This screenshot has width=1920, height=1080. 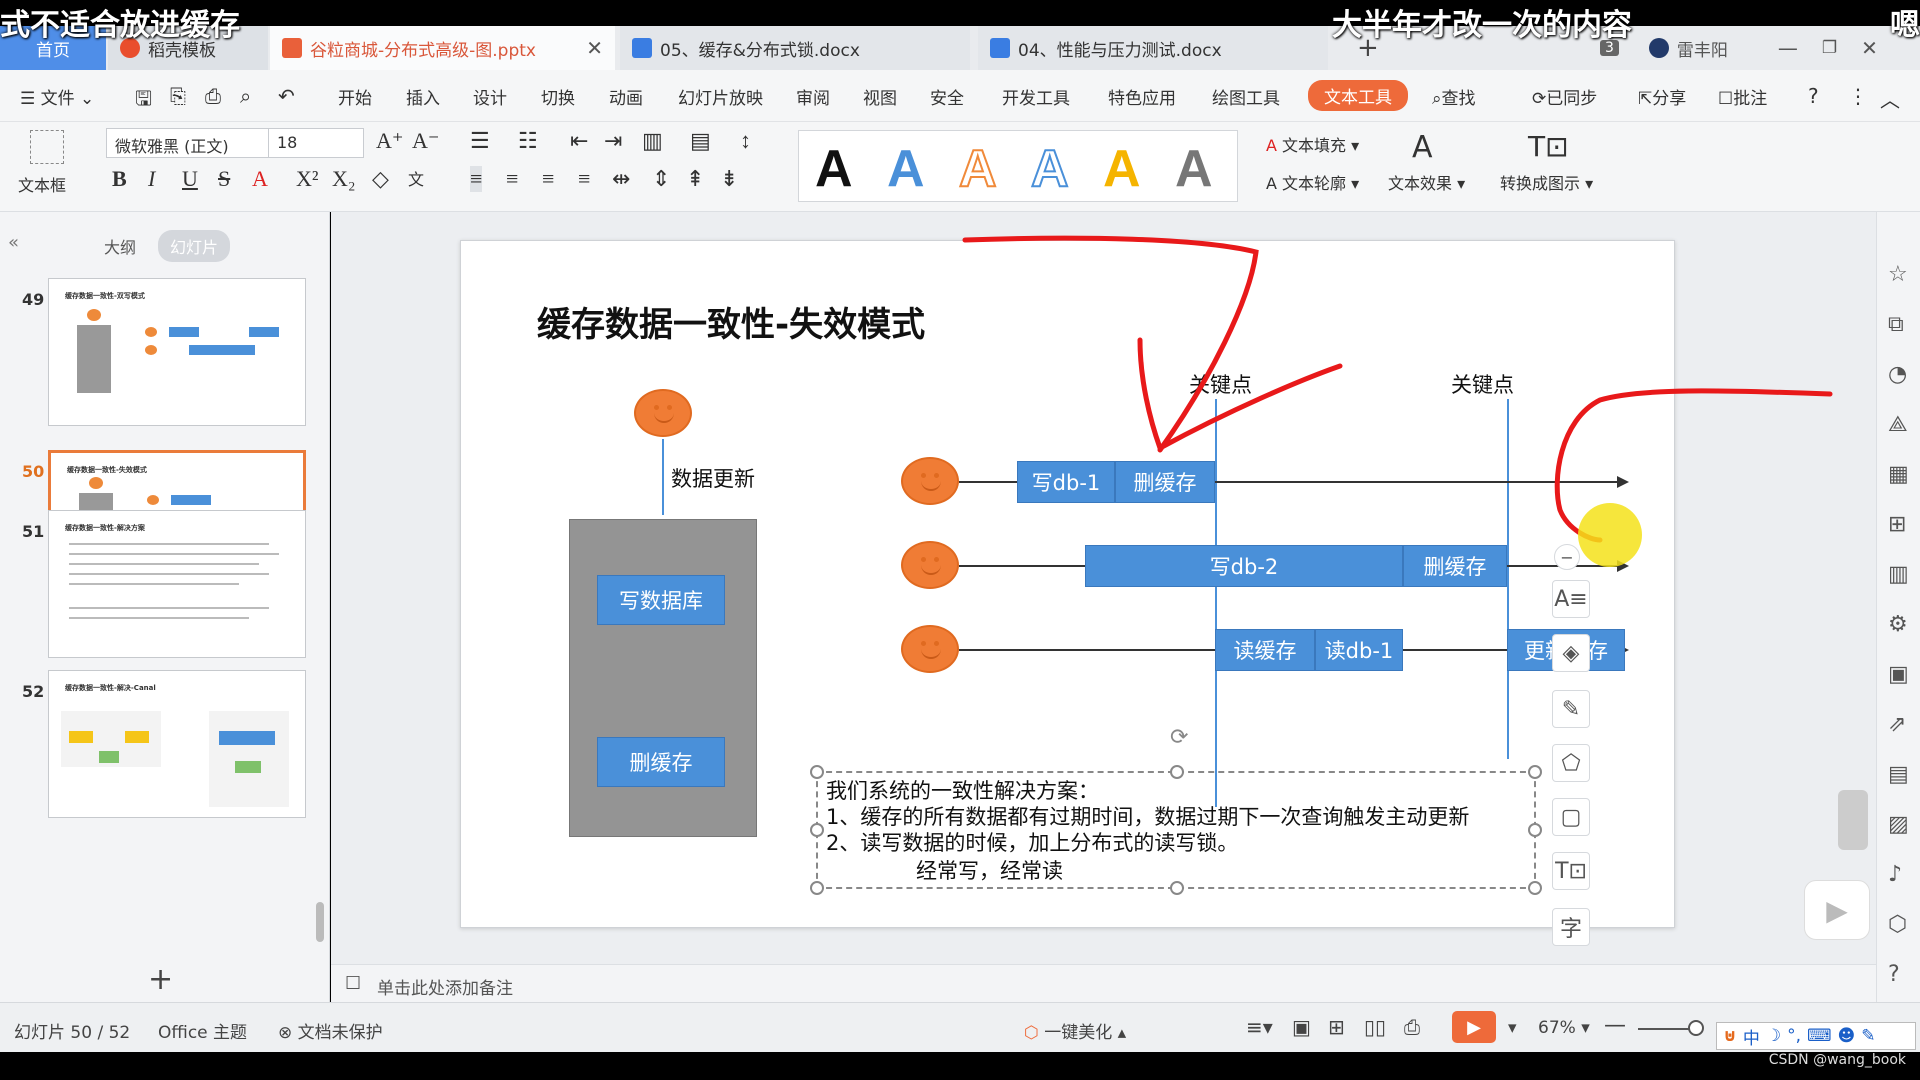 What do you see at coordinates (1359, 650) in the screenshot?
I see `row3-read-db: 读db-1` at bounding box center [1359, 650].